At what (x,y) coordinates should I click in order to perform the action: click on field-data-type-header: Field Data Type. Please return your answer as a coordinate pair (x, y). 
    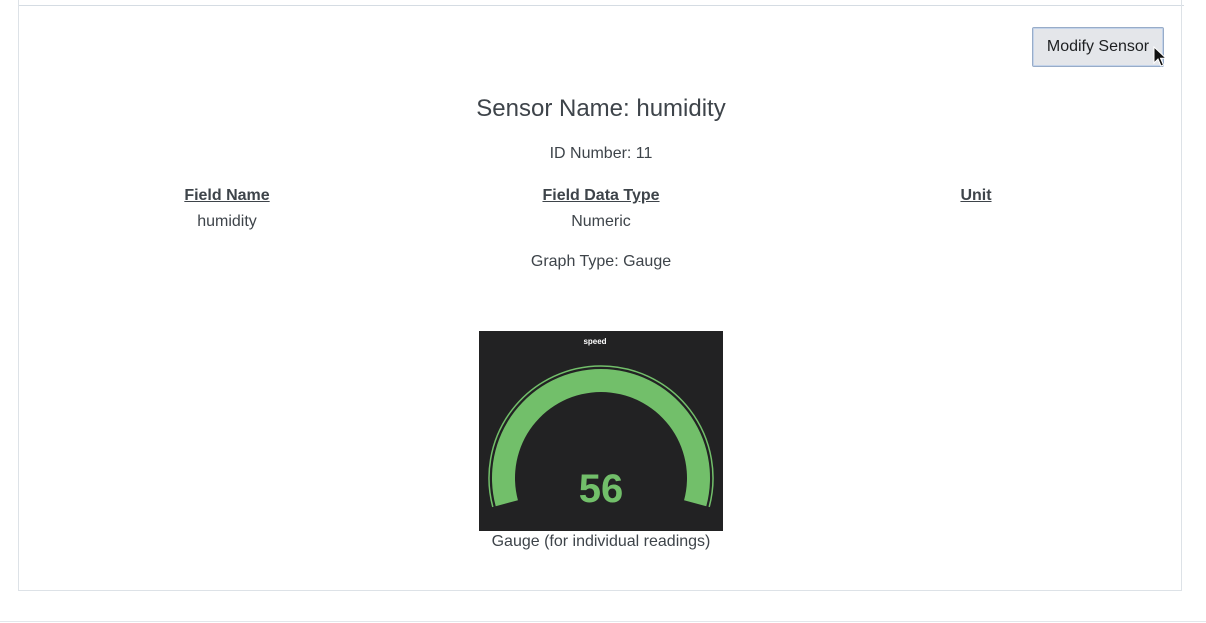
    Looking at the image, I should click on (601, 195).